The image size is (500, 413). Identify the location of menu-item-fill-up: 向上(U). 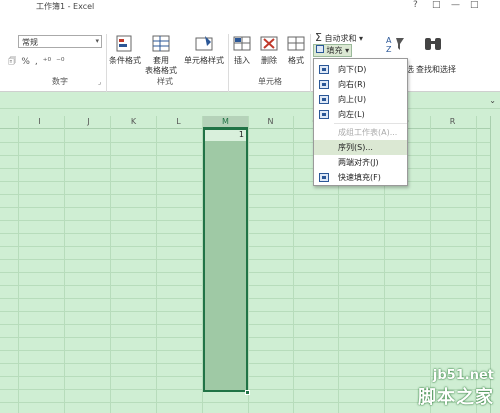
(360, 99).